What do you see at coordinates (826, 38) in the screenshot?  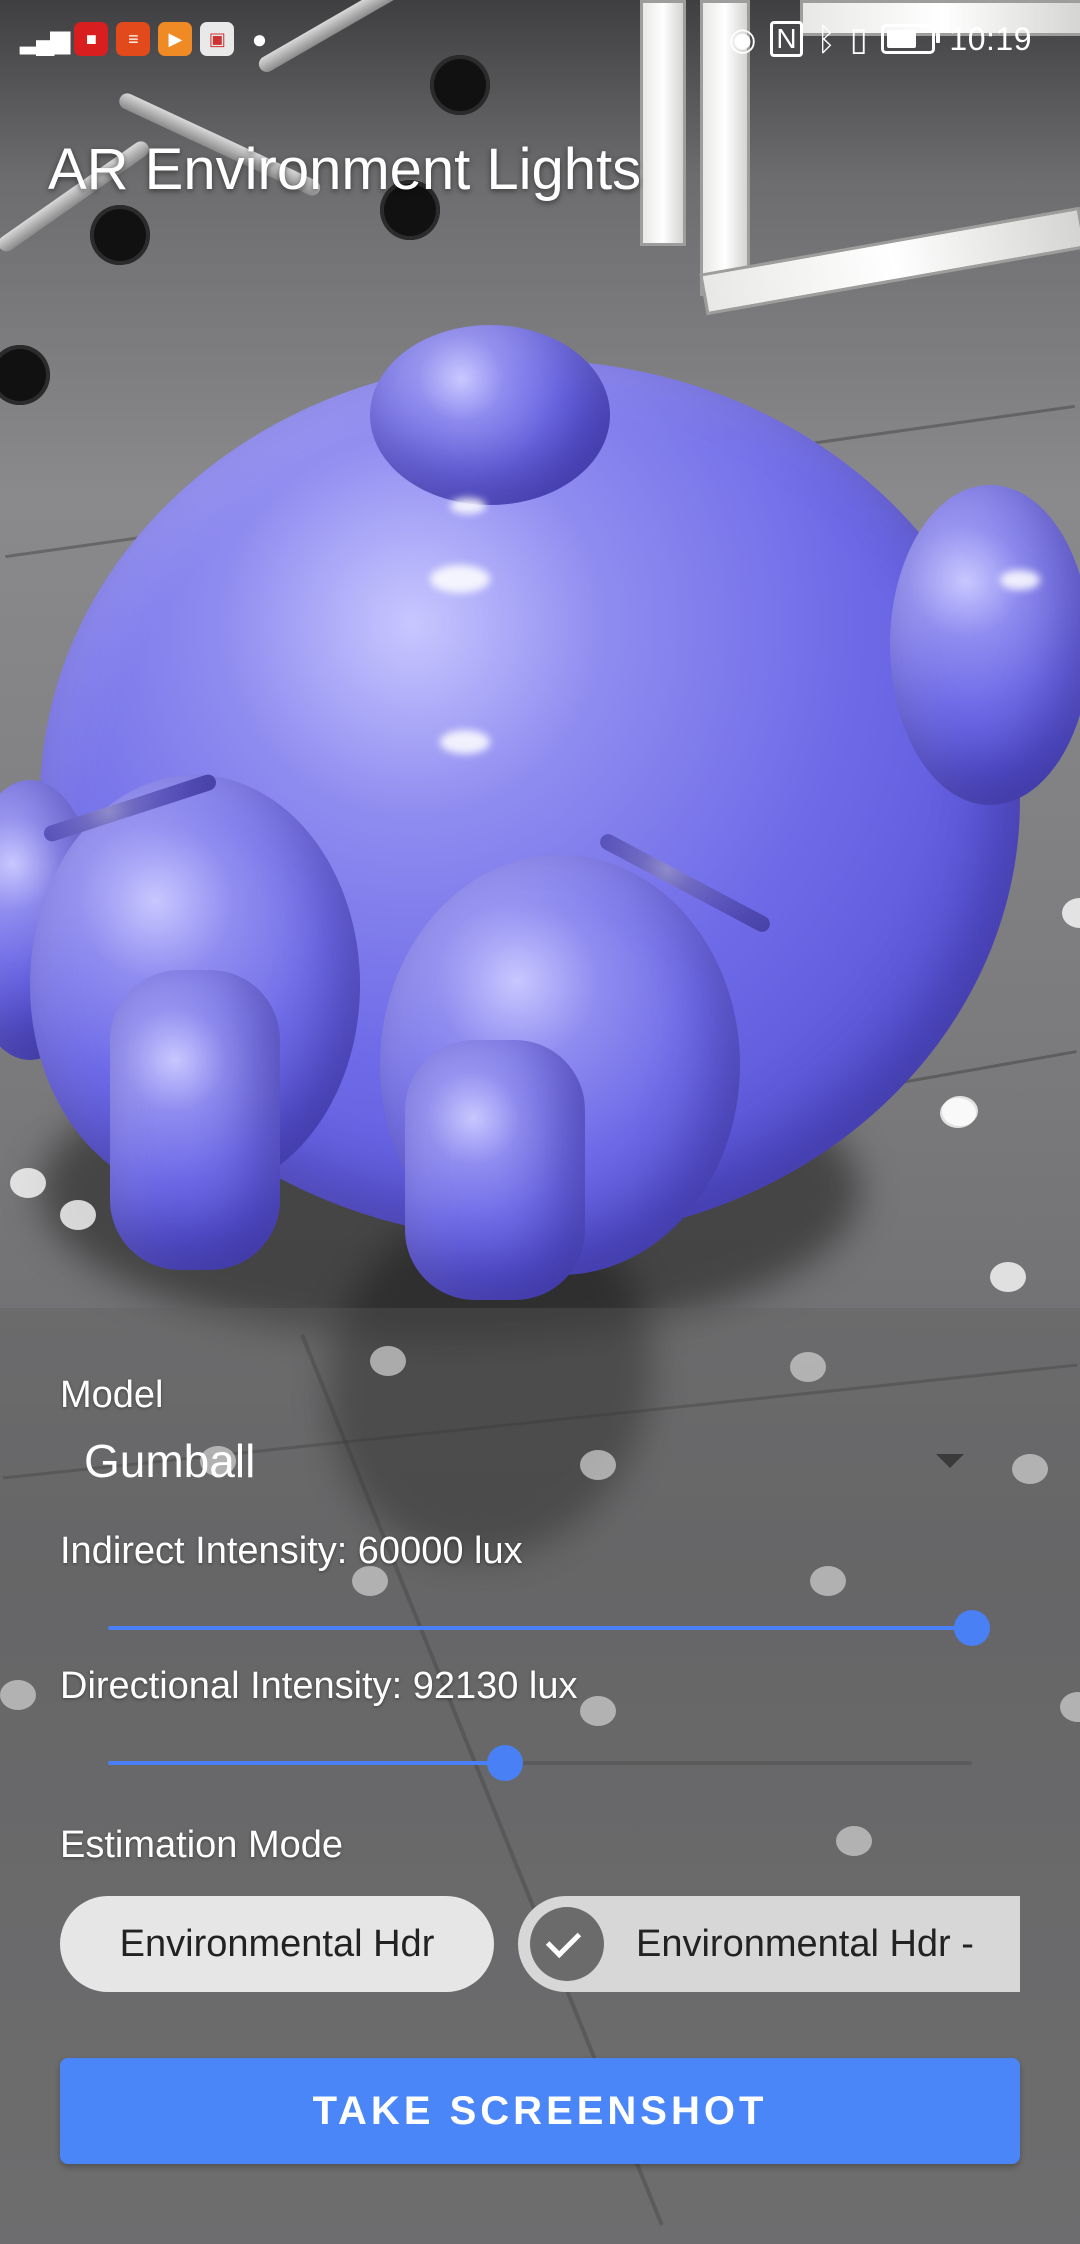 I see `bluetooth-icon: ᛒ` at bounding box center [826, 38].